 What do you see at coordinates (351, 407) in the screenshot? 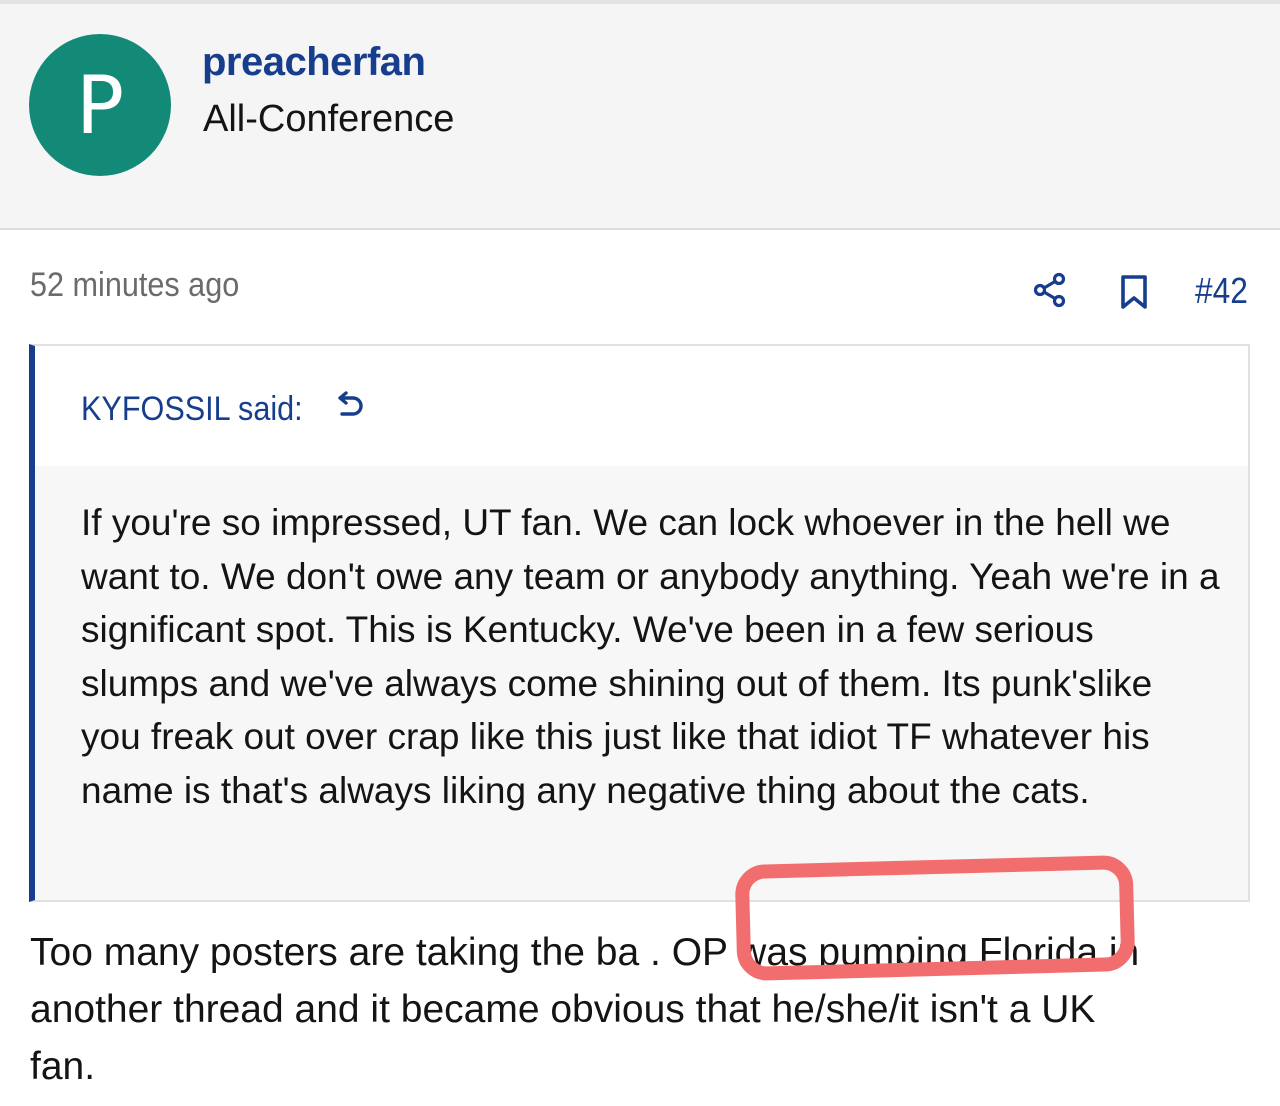
I see `undo-arrow-icon` at bounding box center [351, 407].